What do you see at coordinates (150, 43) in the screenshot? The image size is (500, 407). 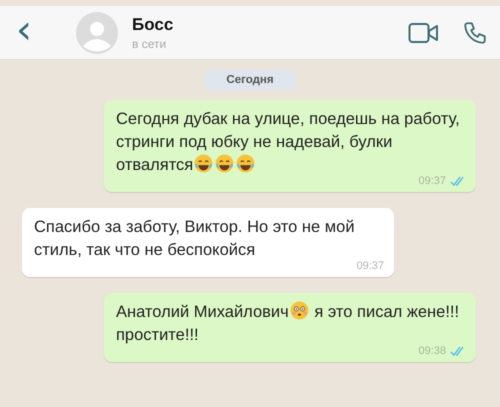 I see `contact-status: в сети` at bounding box center [150, 43].